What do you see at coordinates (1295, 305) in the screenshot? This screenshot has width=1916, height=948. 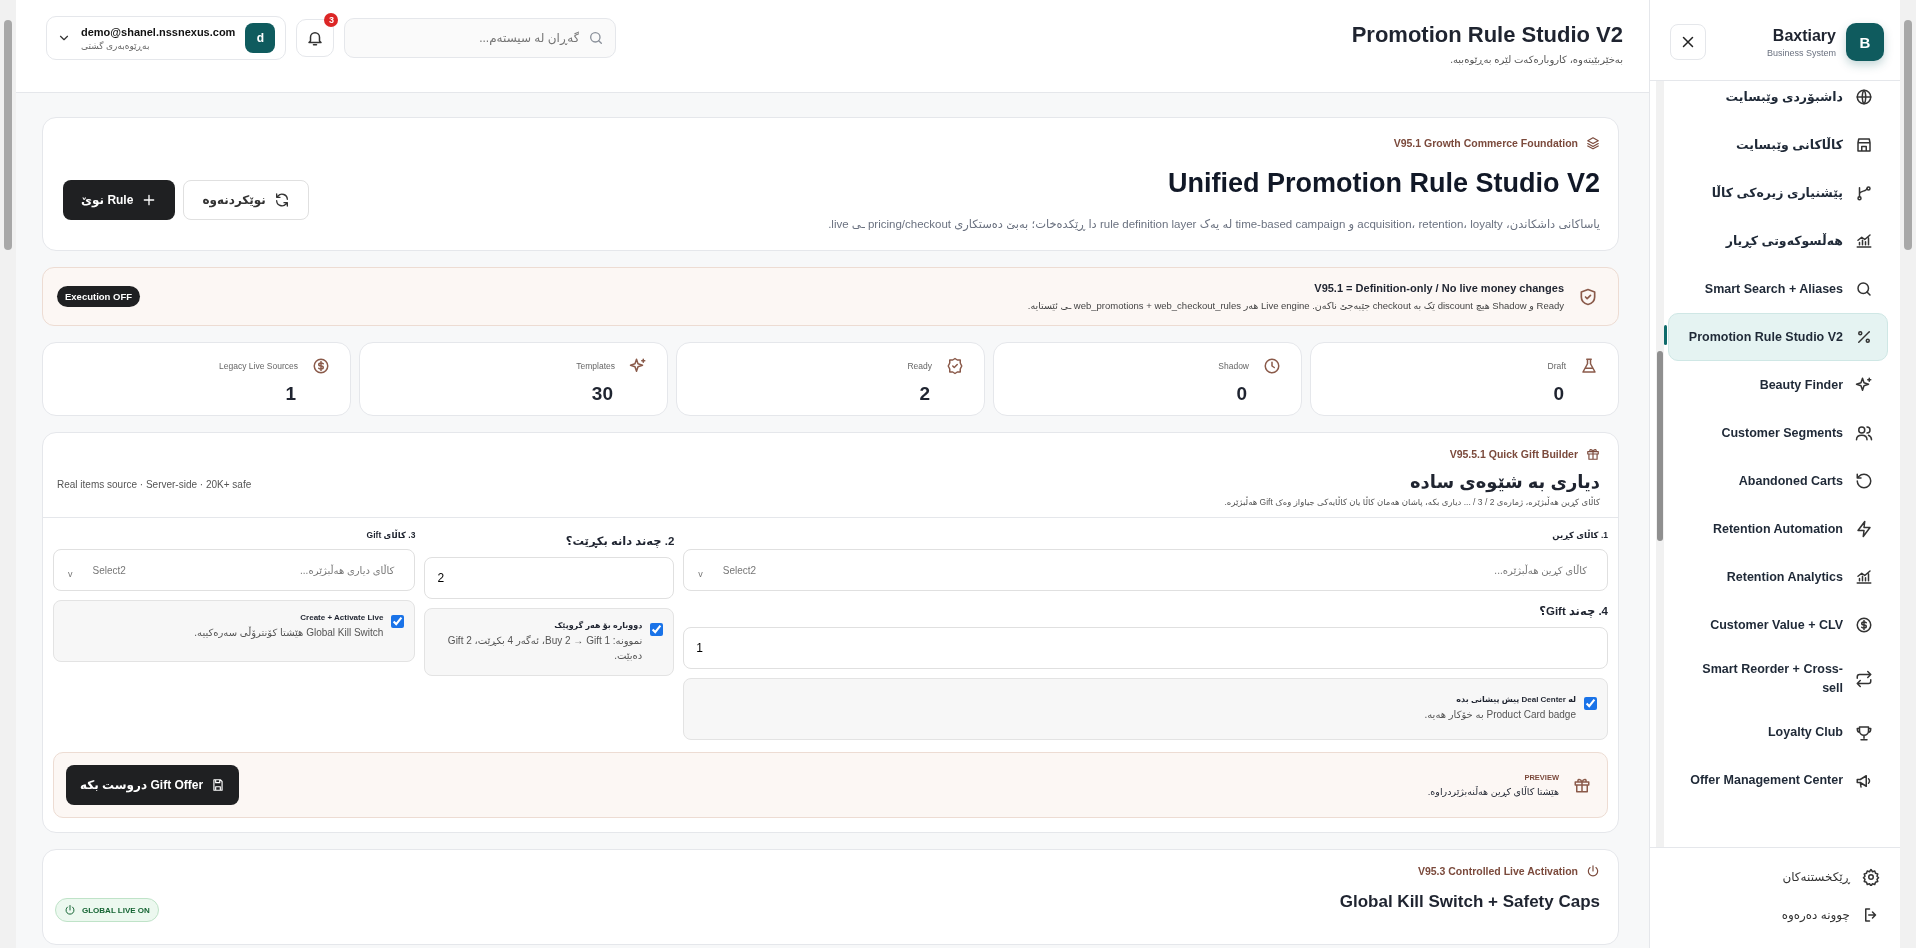 I see `banner-text: Ready و Shadow هیچ discount ێک بە checkout جێبەجێ ناکەن. Live engine هەر web_promotions + web_checkout_rules ـی ئێستایە.` at bounding box center [1295, 305].